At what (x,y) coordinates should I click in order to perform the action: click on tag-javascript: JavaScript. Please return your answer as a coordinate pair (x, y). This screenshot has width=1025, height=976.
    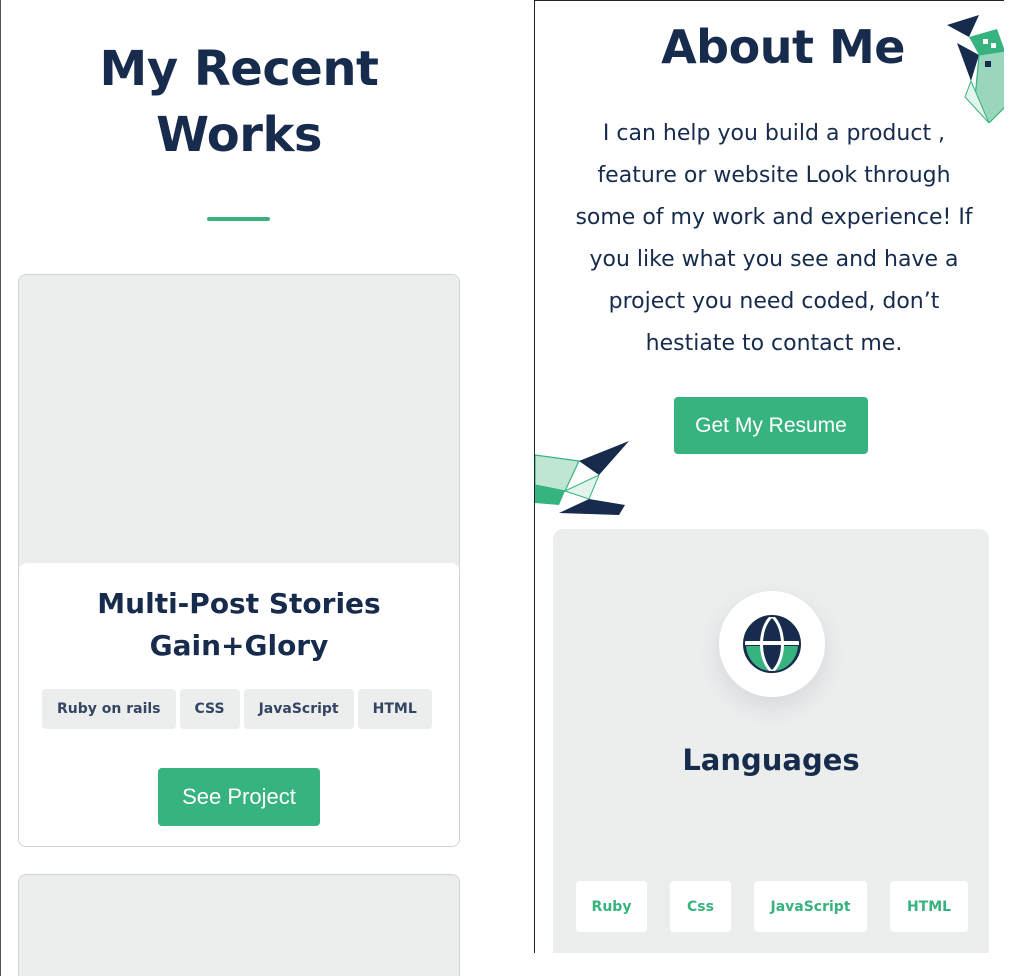
    Looking at the image, I should click on (298, 709).